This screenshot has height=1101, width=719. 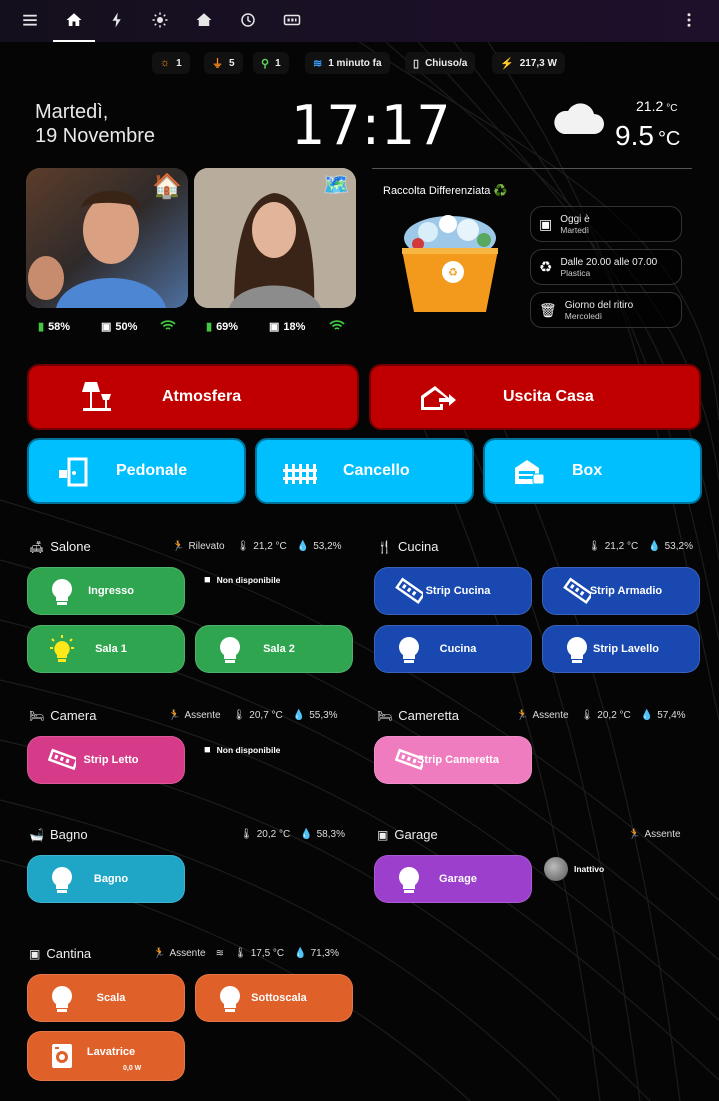 What do you see at coordinates (546, 267) in the screenshot?
I see `recycle-icon: ♻` at bounding box center [546, 267].